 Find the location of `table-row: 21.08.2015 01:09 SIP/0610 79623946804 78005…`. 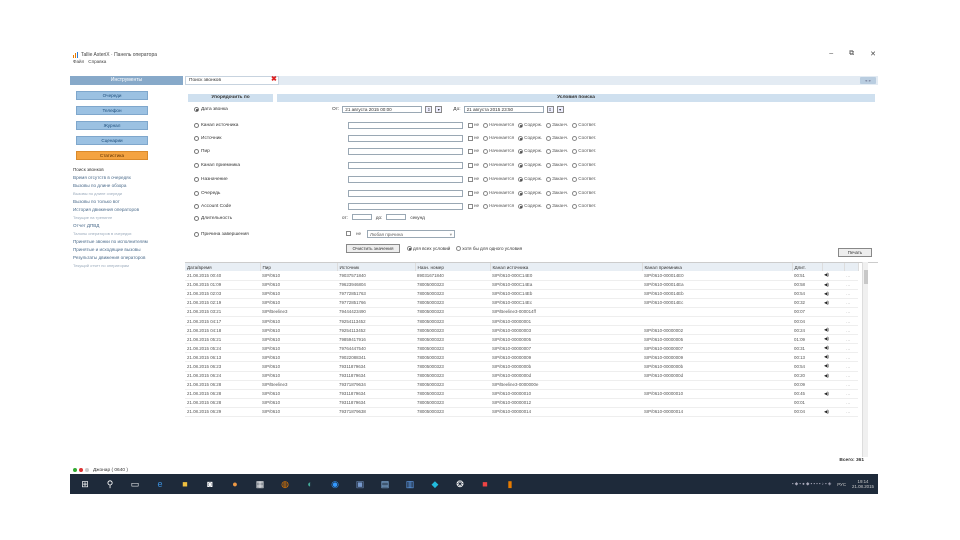

table-row: 21.08.2015 01:09 SIP/0610 79623946804 78005… is located at coordinates (521, 285).